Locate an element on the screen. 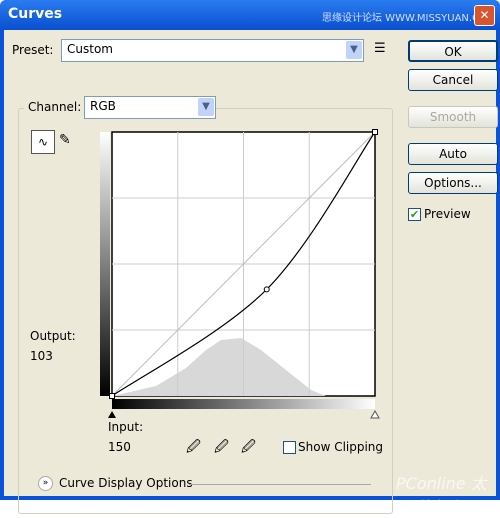  preview-checkbox: ✔ Preview is located at coordinates (439, 214).